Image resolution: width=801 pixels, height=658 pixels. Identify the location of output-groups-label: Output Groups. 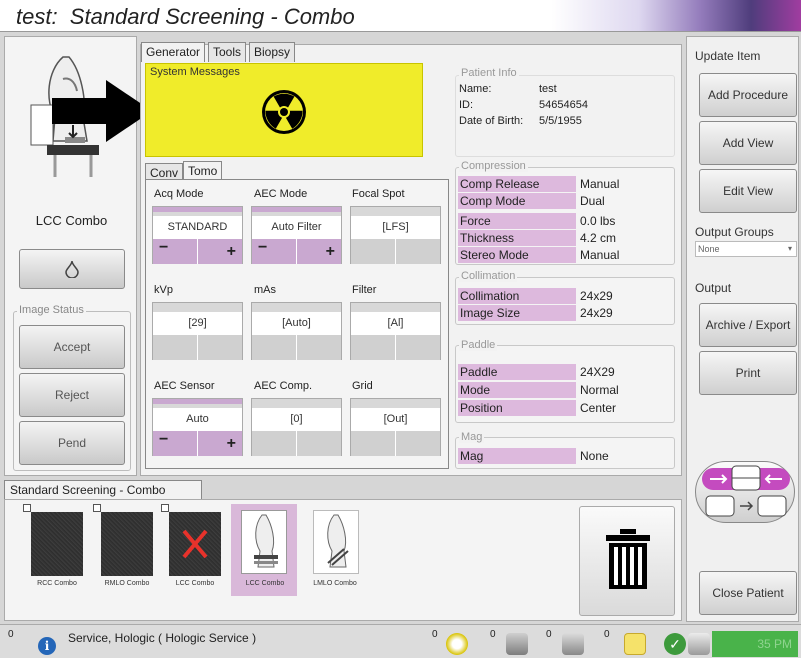
(734, 232).